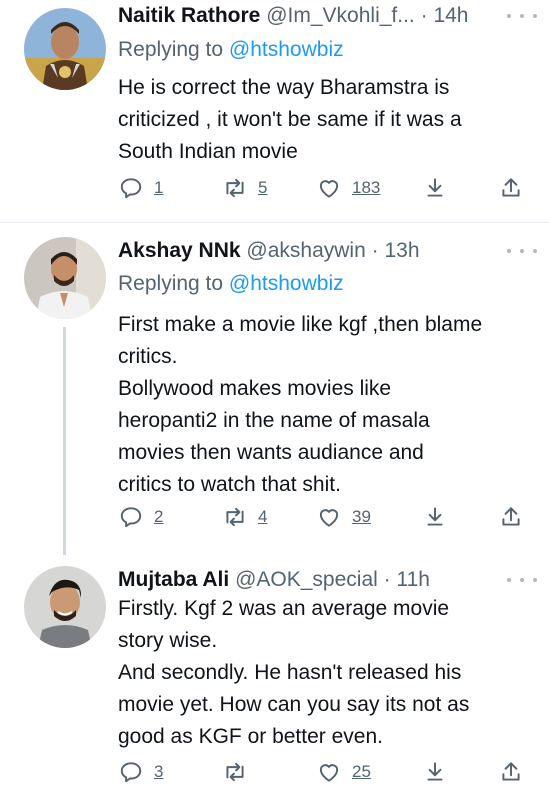  I want to click on username: @AOK_special, so click(306, 579).